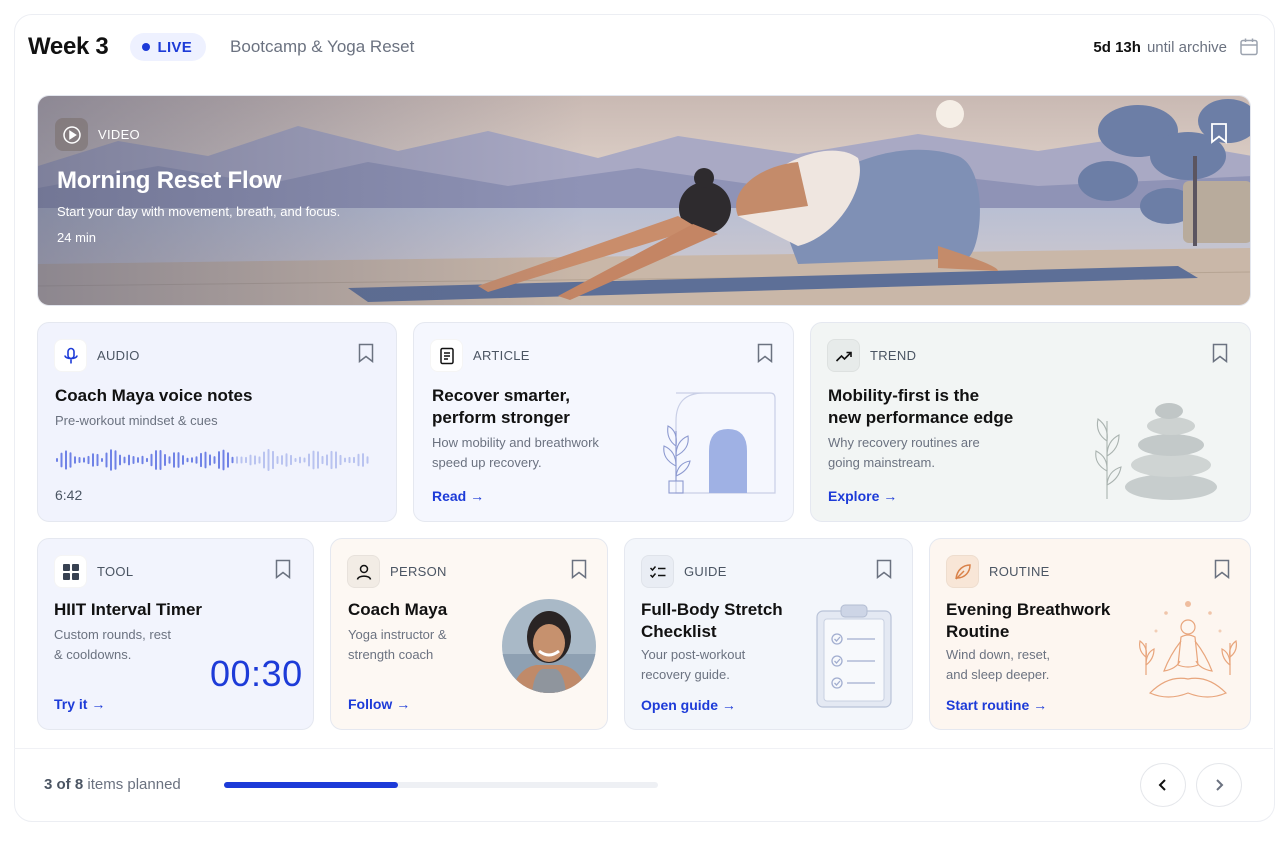  I want to click on start-routine-link: Start routine →, so click(996, 705).